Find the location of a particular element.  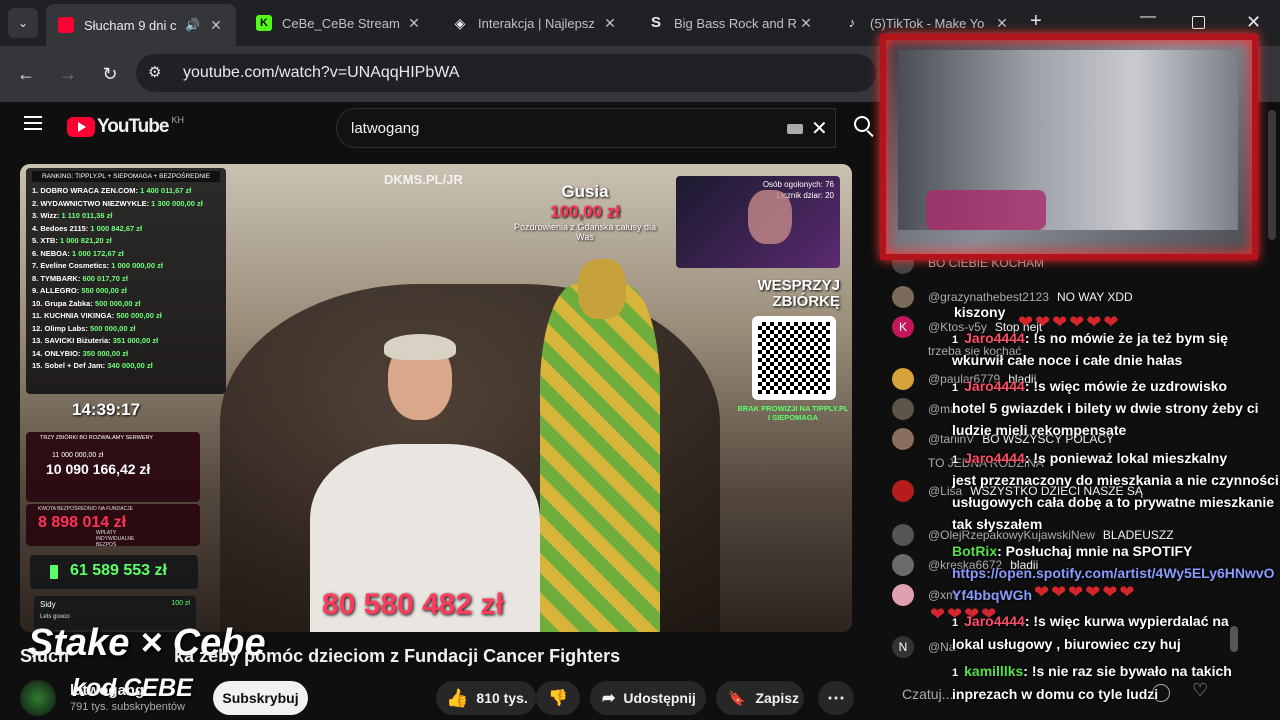

fund-caption: TRZY ZBIÓRKI BO ROZWALAMY SERWERY is located at coordinates (97, 438).